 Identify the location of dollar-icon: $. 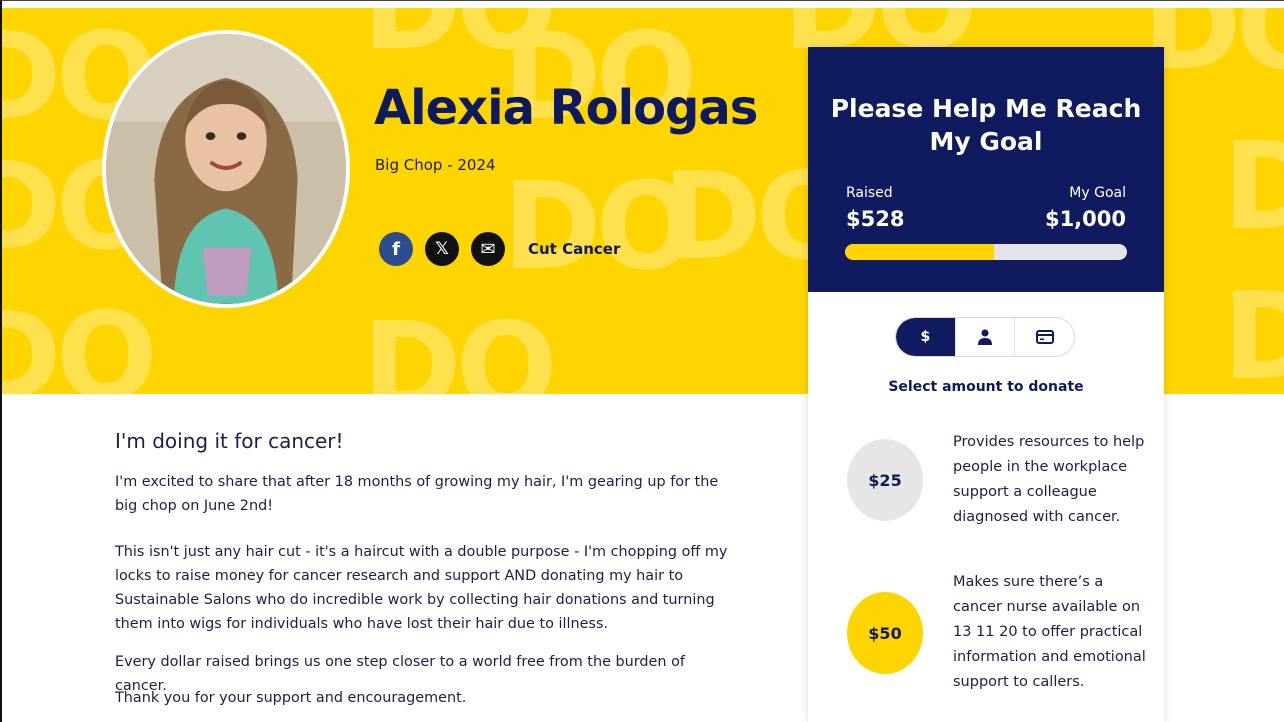
(925, 337).